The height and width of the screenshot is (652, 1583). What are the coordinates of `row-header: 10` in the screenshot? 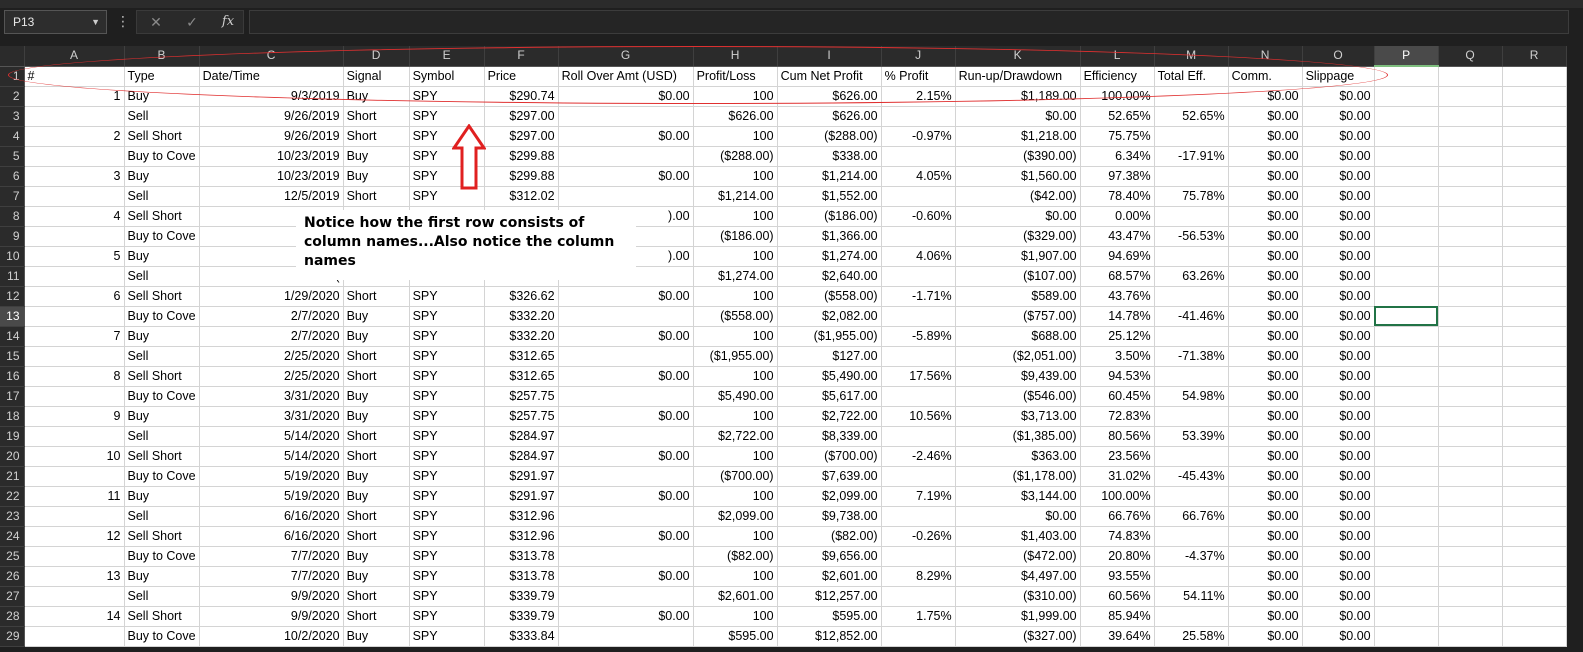 It's located at (12, 256).